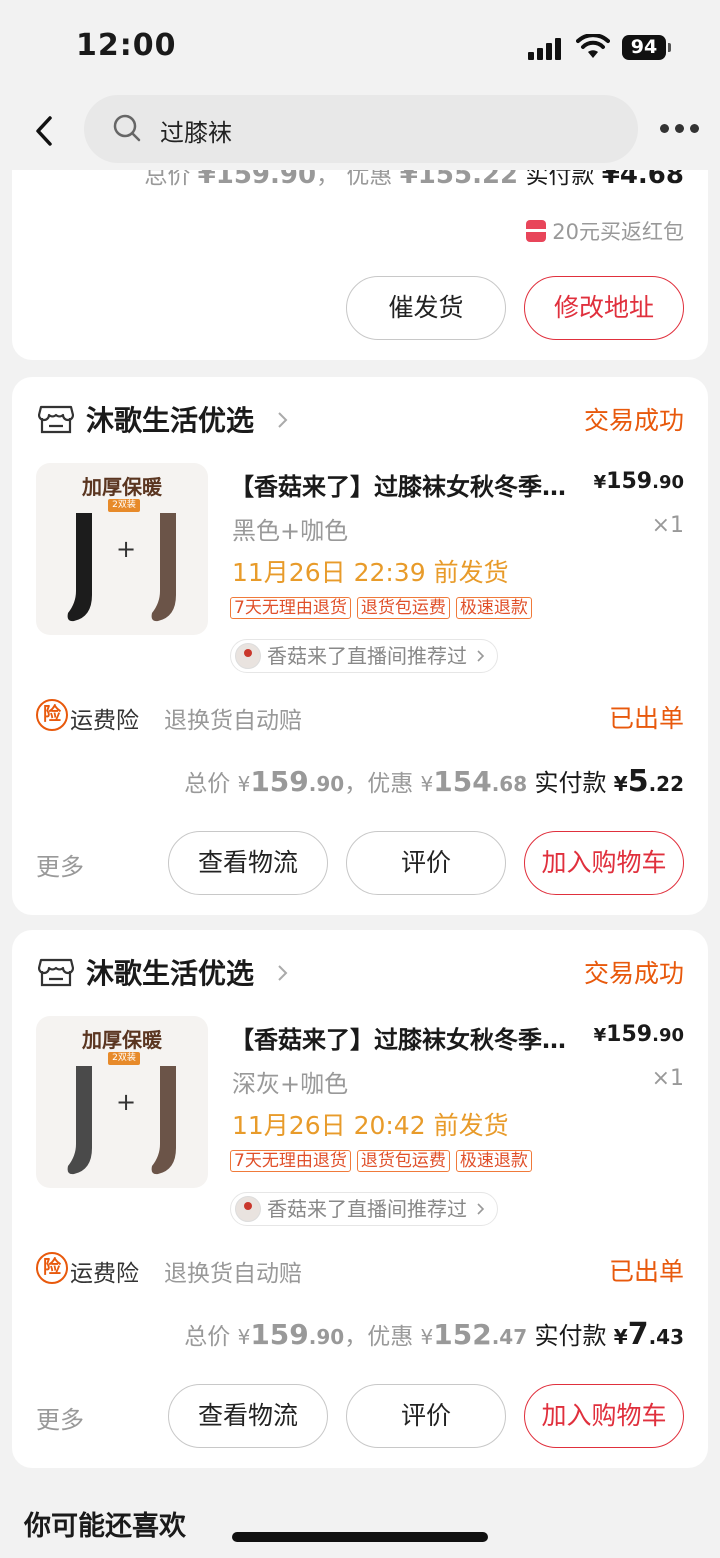 Image resolution: width=720 pixels, height=1558 pixels. Describe the element at coordinates (680, 129) in the screenshot. I see `more-menu-icon` at that location.